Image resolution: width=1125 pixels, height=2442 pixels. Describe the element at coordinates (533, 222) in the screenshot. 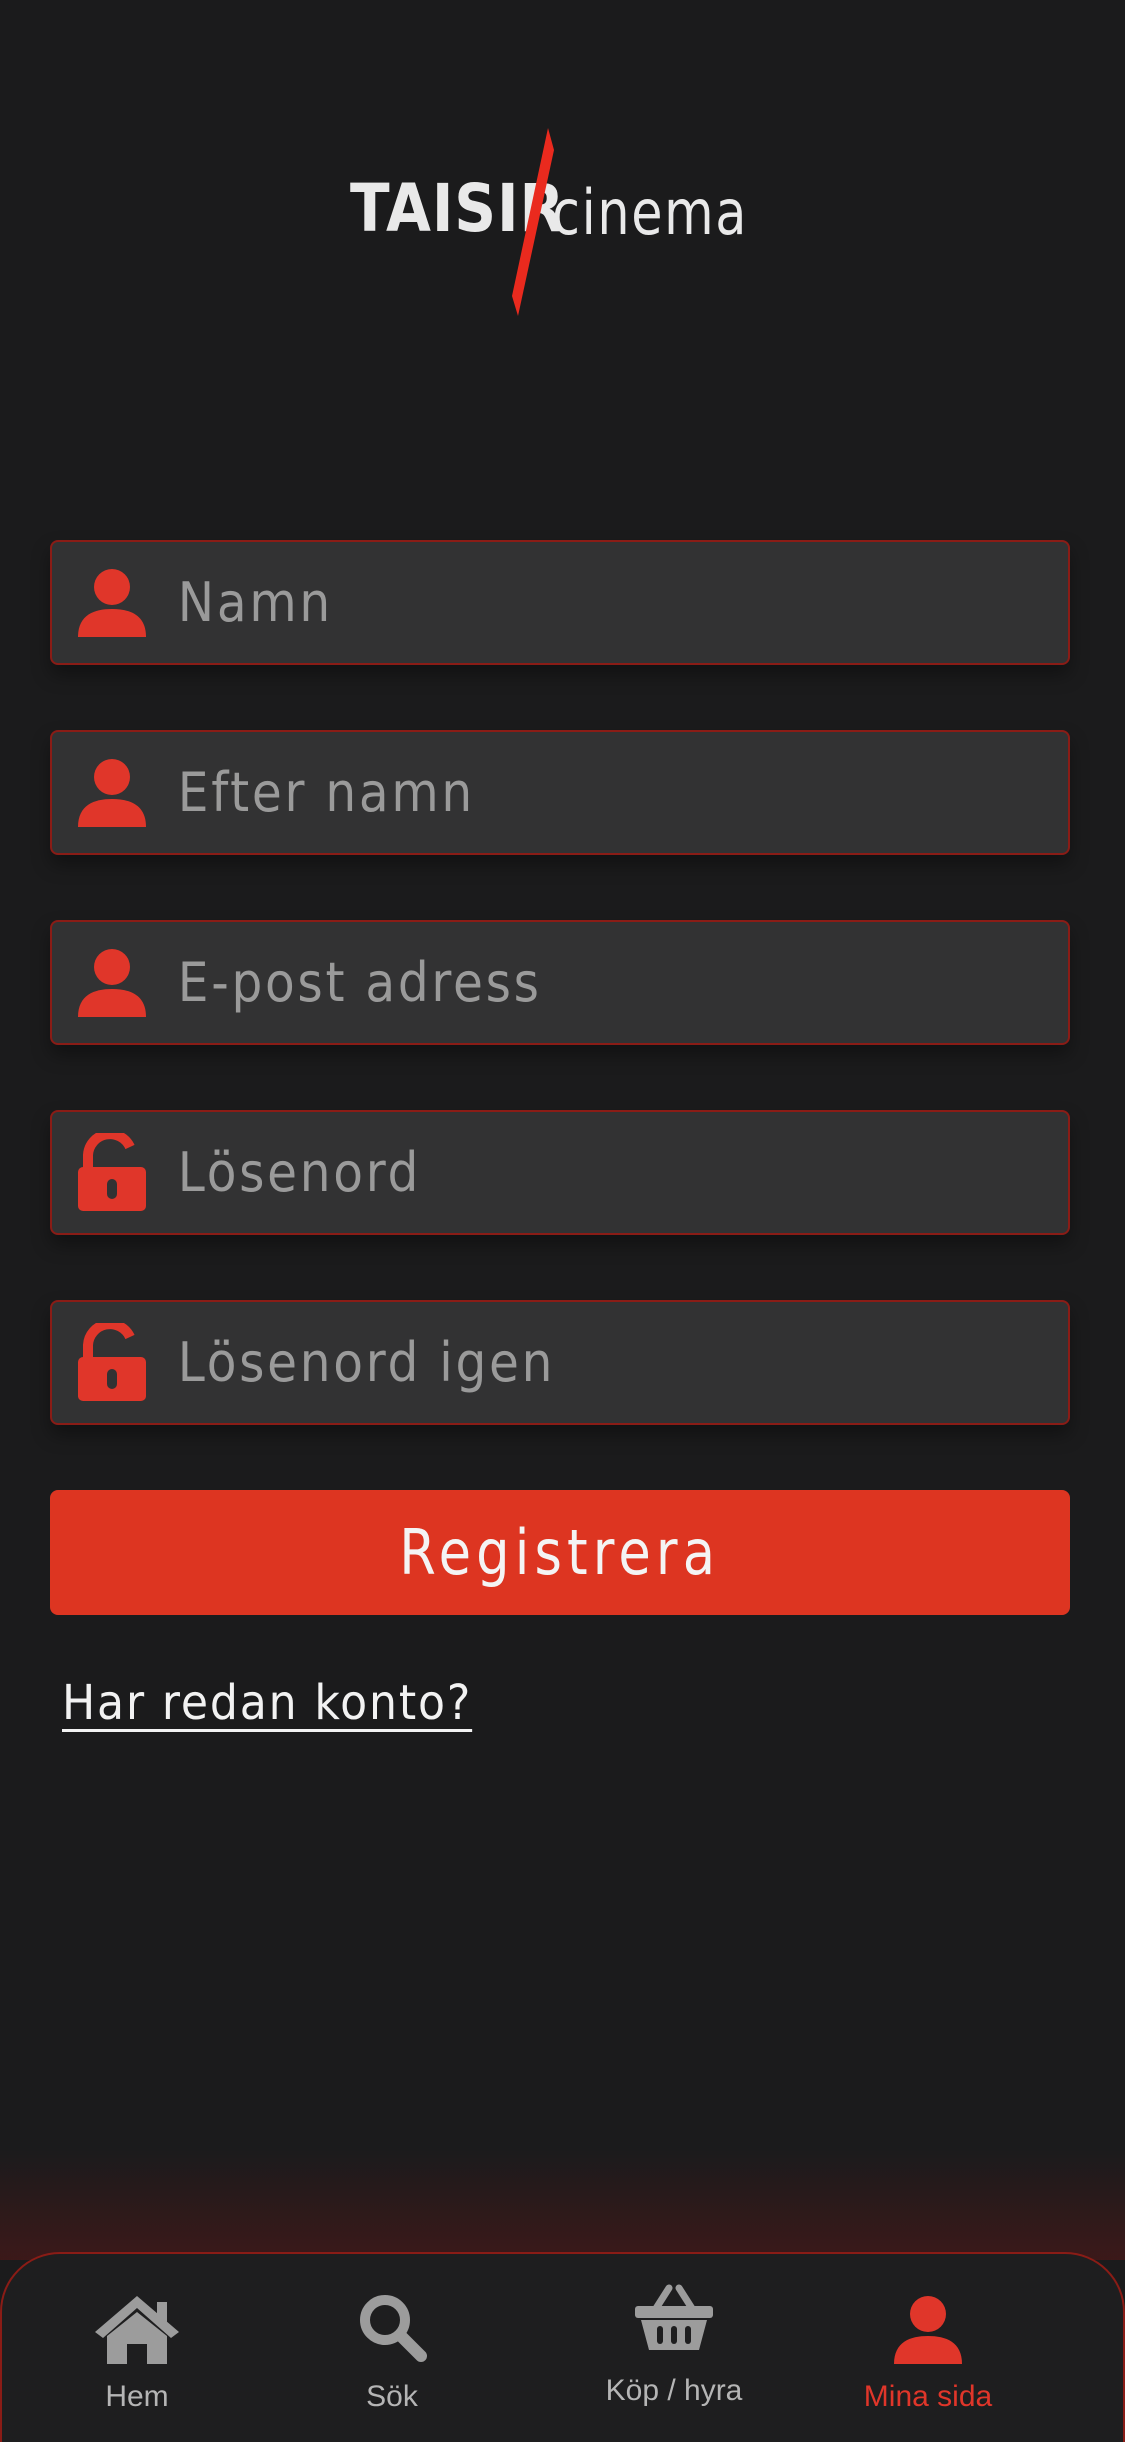

I see `logo-slash-mark` at that location.